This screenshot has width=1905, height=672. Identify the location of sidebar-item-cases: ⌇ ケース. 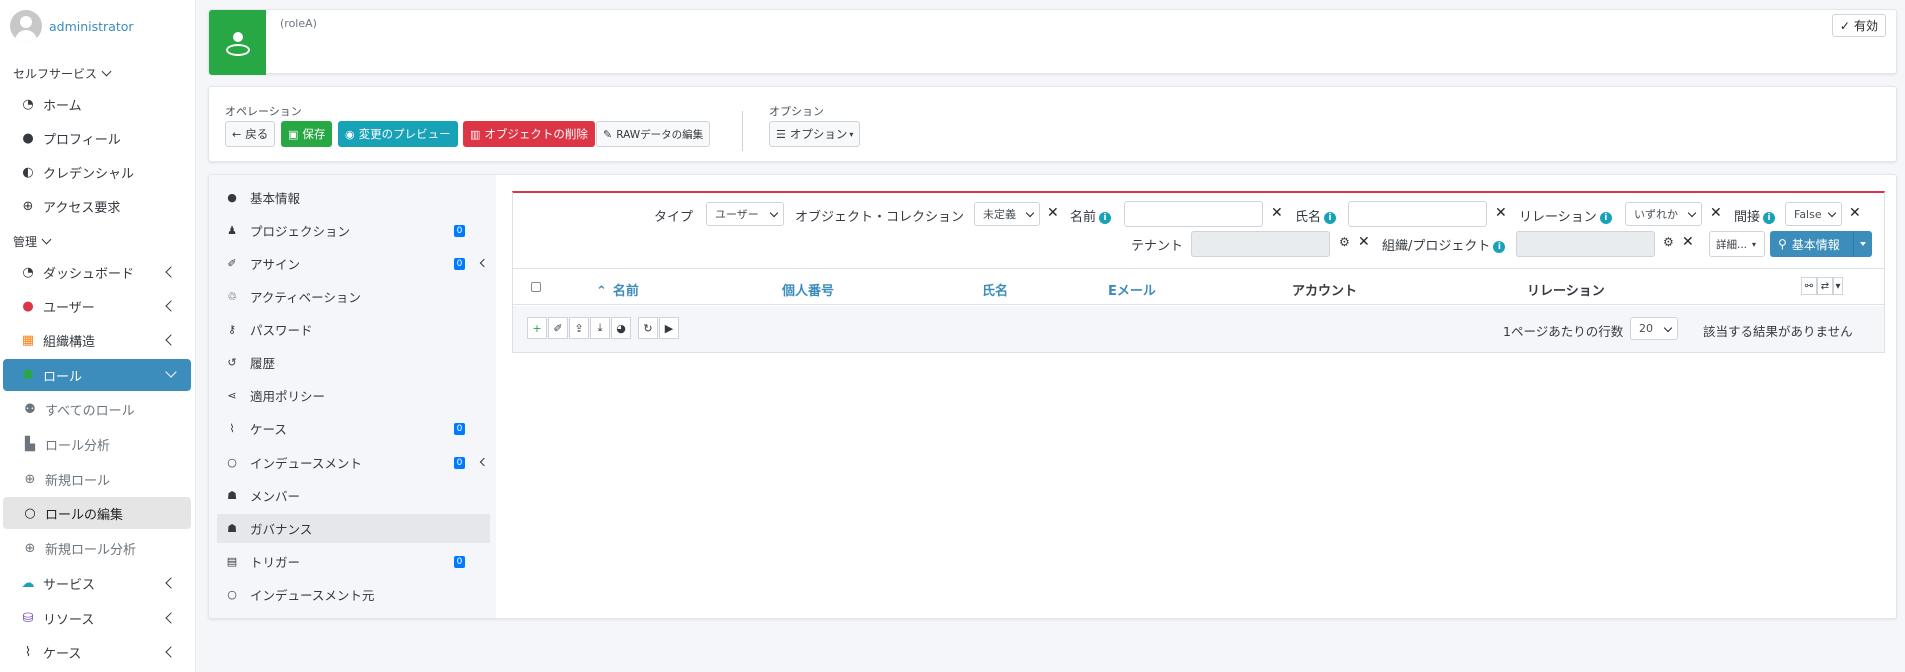
(97, 652).